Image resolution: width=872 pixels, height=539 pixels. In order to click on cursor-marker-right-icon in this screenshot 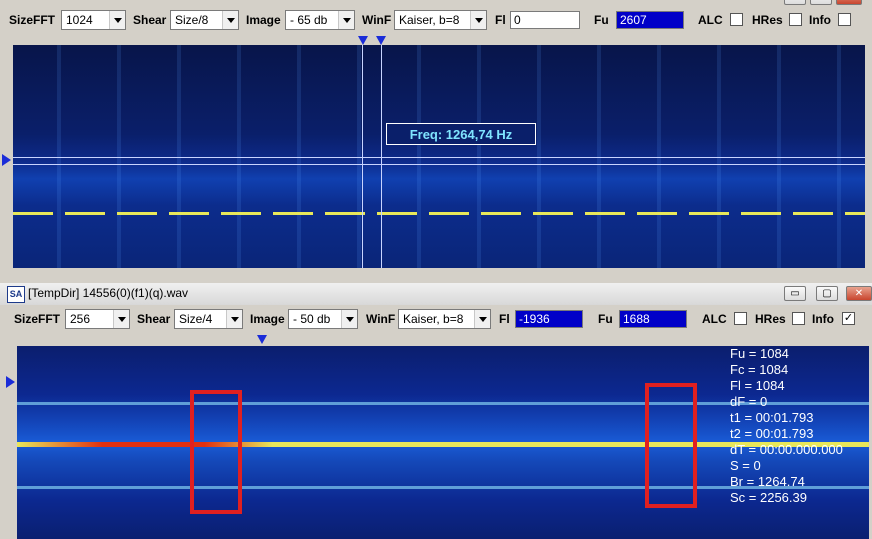, I will do `click(381, 40)`.